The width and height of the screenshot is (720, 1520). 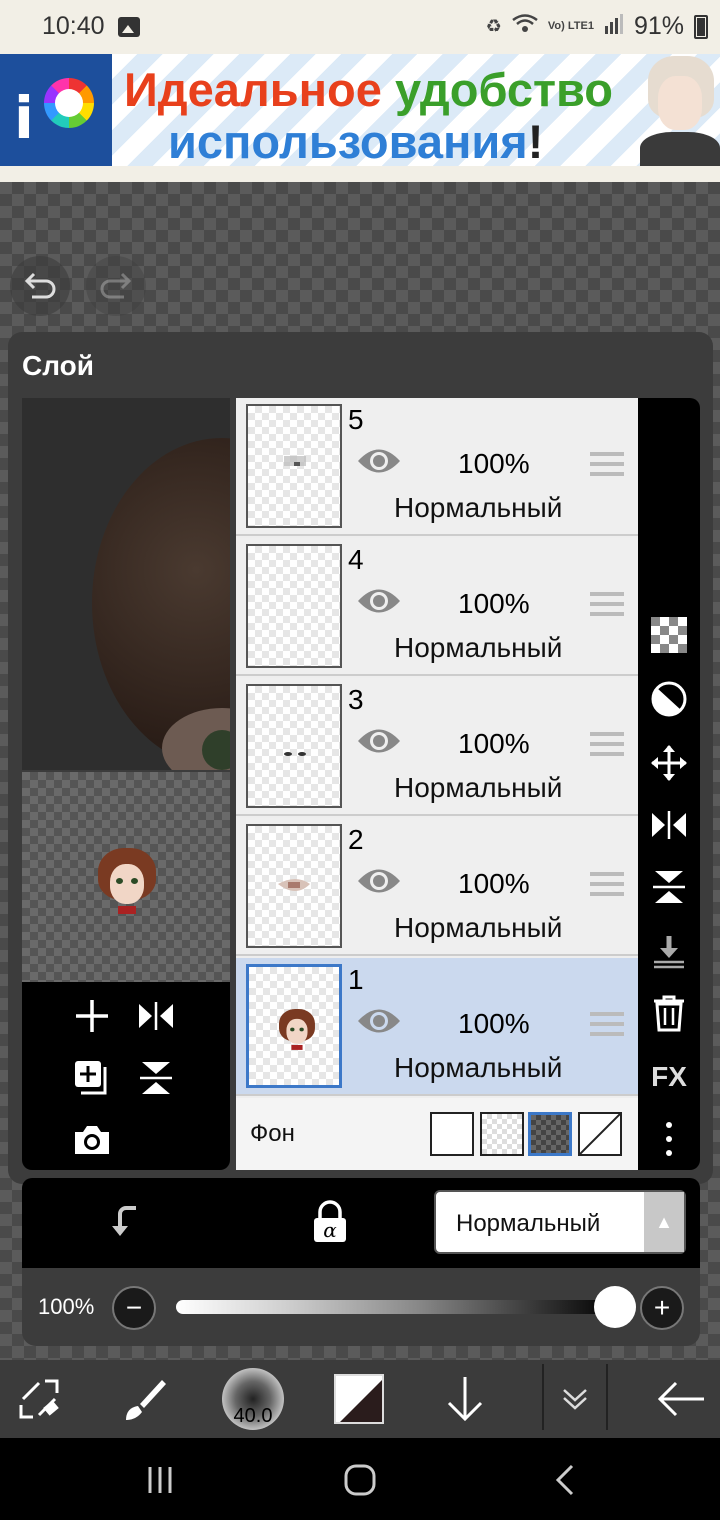 I want to click on home-button, so click(x=360, y=1480).